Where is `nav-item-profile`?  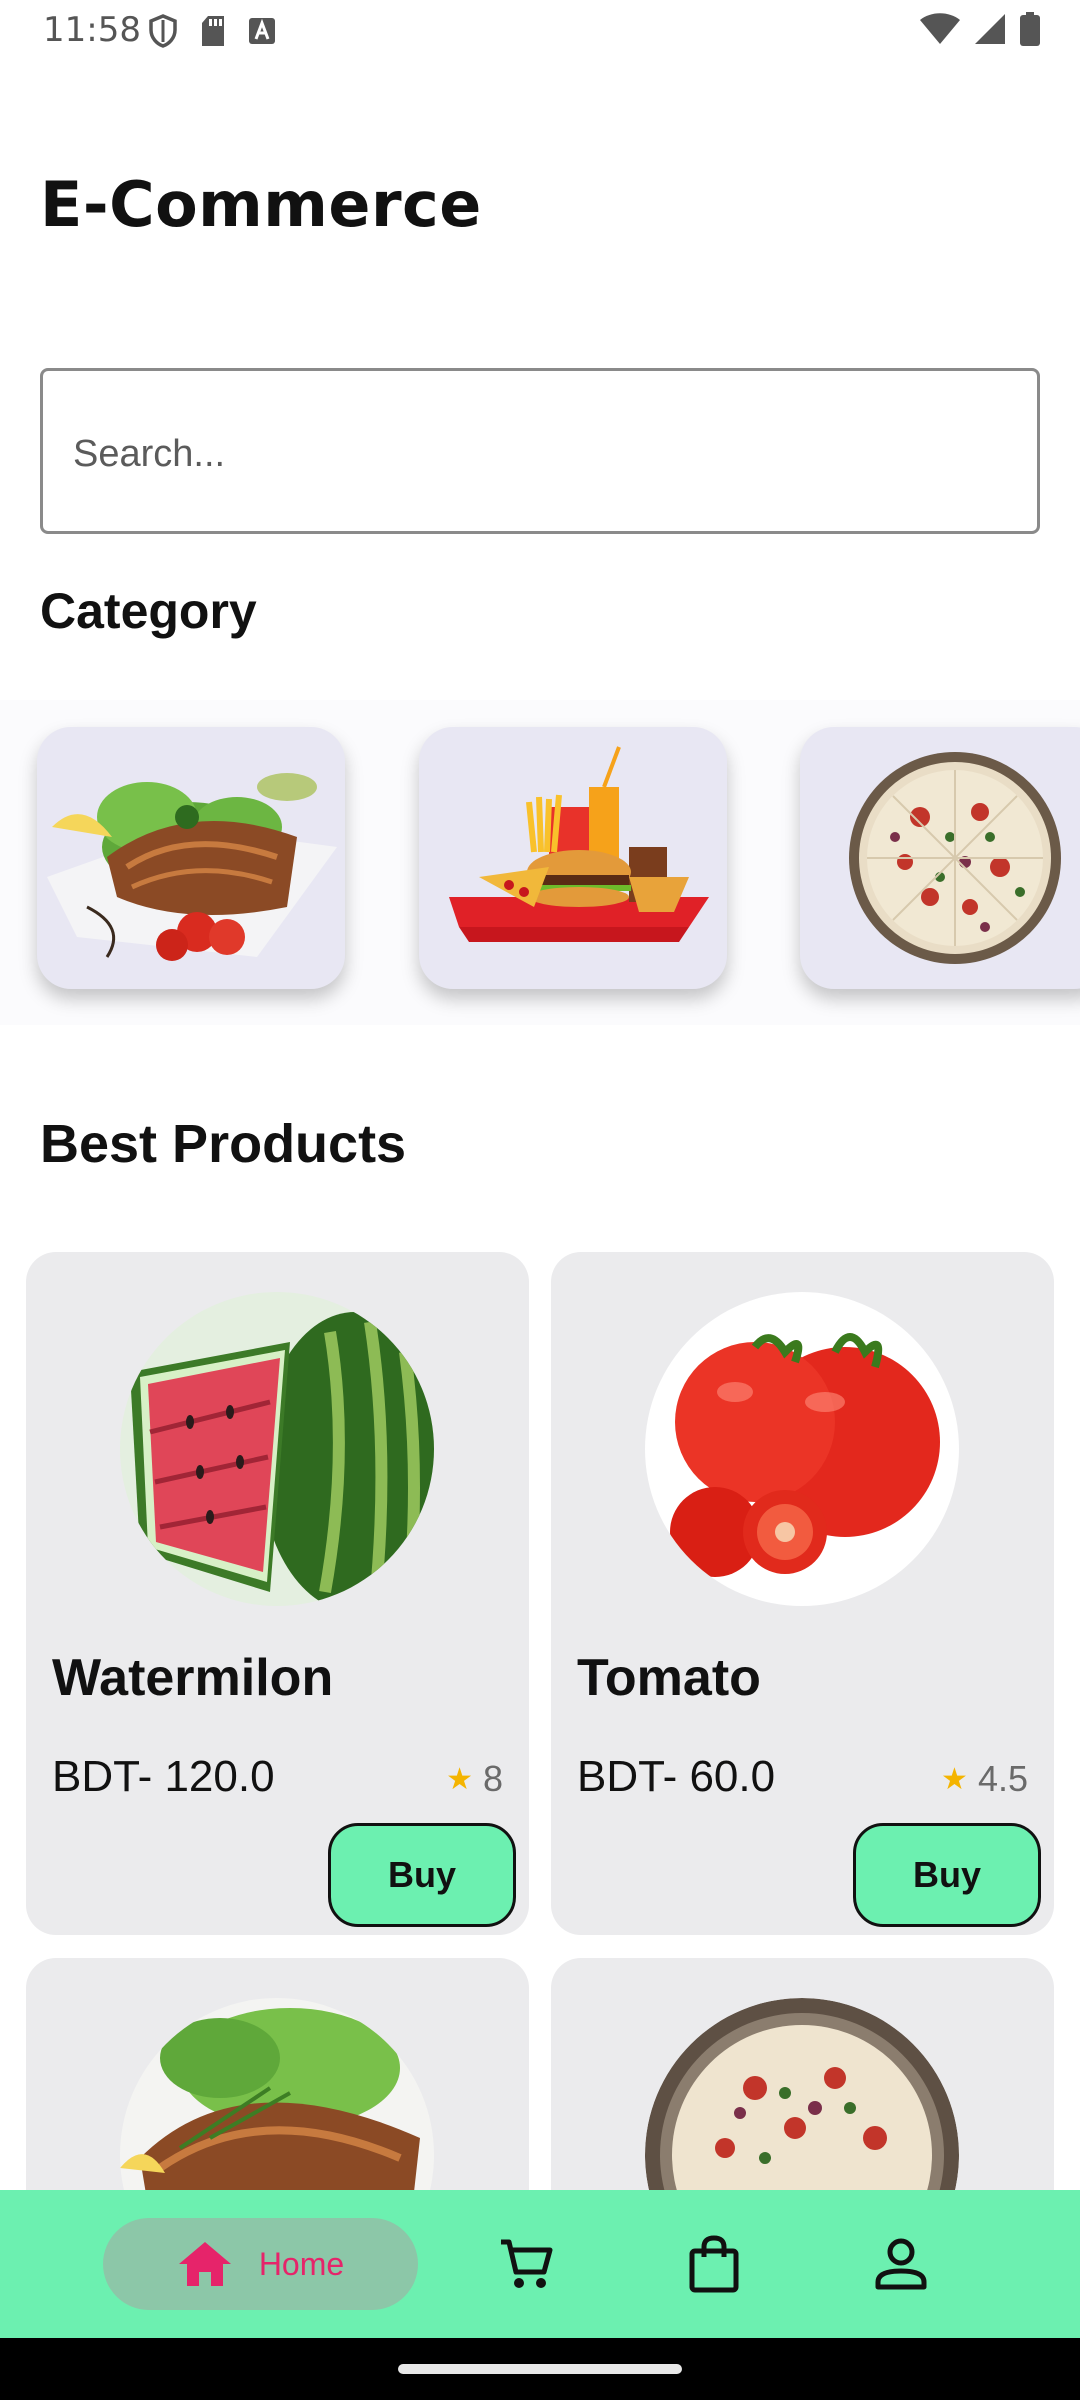
nav-item-profile is located at coordinates (901, 2264).